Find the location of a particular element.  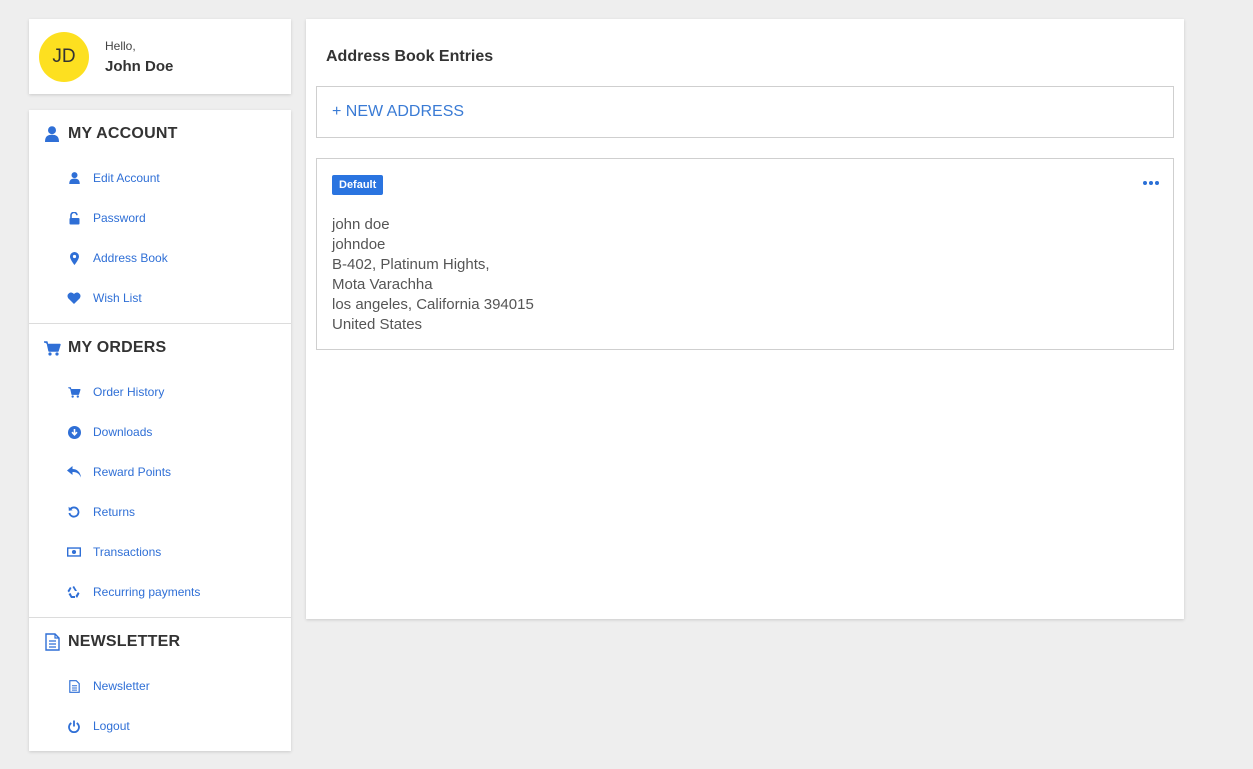

avatar: JD is located at coordinates (64, 56).